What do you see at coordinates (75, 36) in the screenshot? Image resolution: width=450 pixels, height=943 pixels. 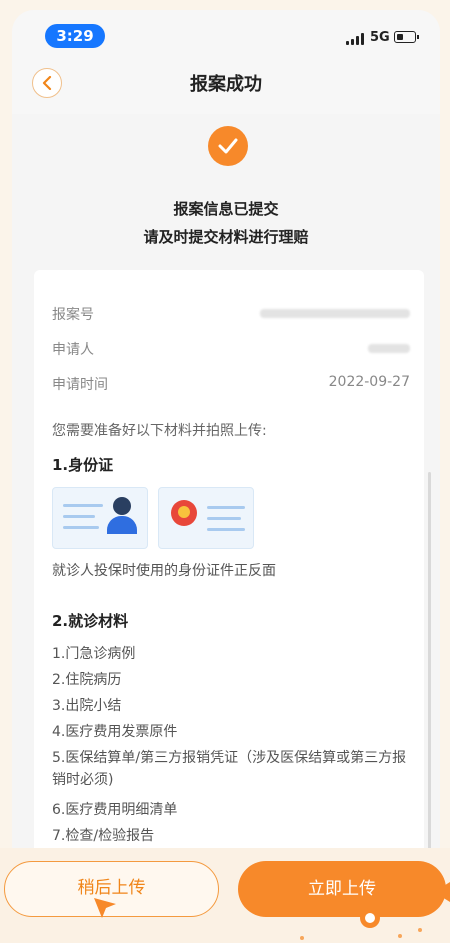 I see `status-time: 3:29` at bounding box center [75, 36].